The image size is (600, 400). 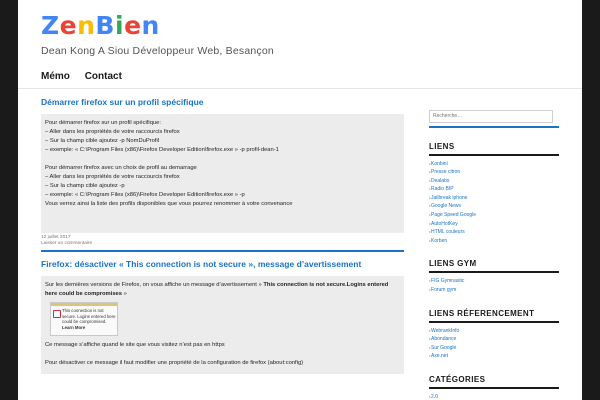 I want to click on search-accent-line, so click(x=494, y=126).